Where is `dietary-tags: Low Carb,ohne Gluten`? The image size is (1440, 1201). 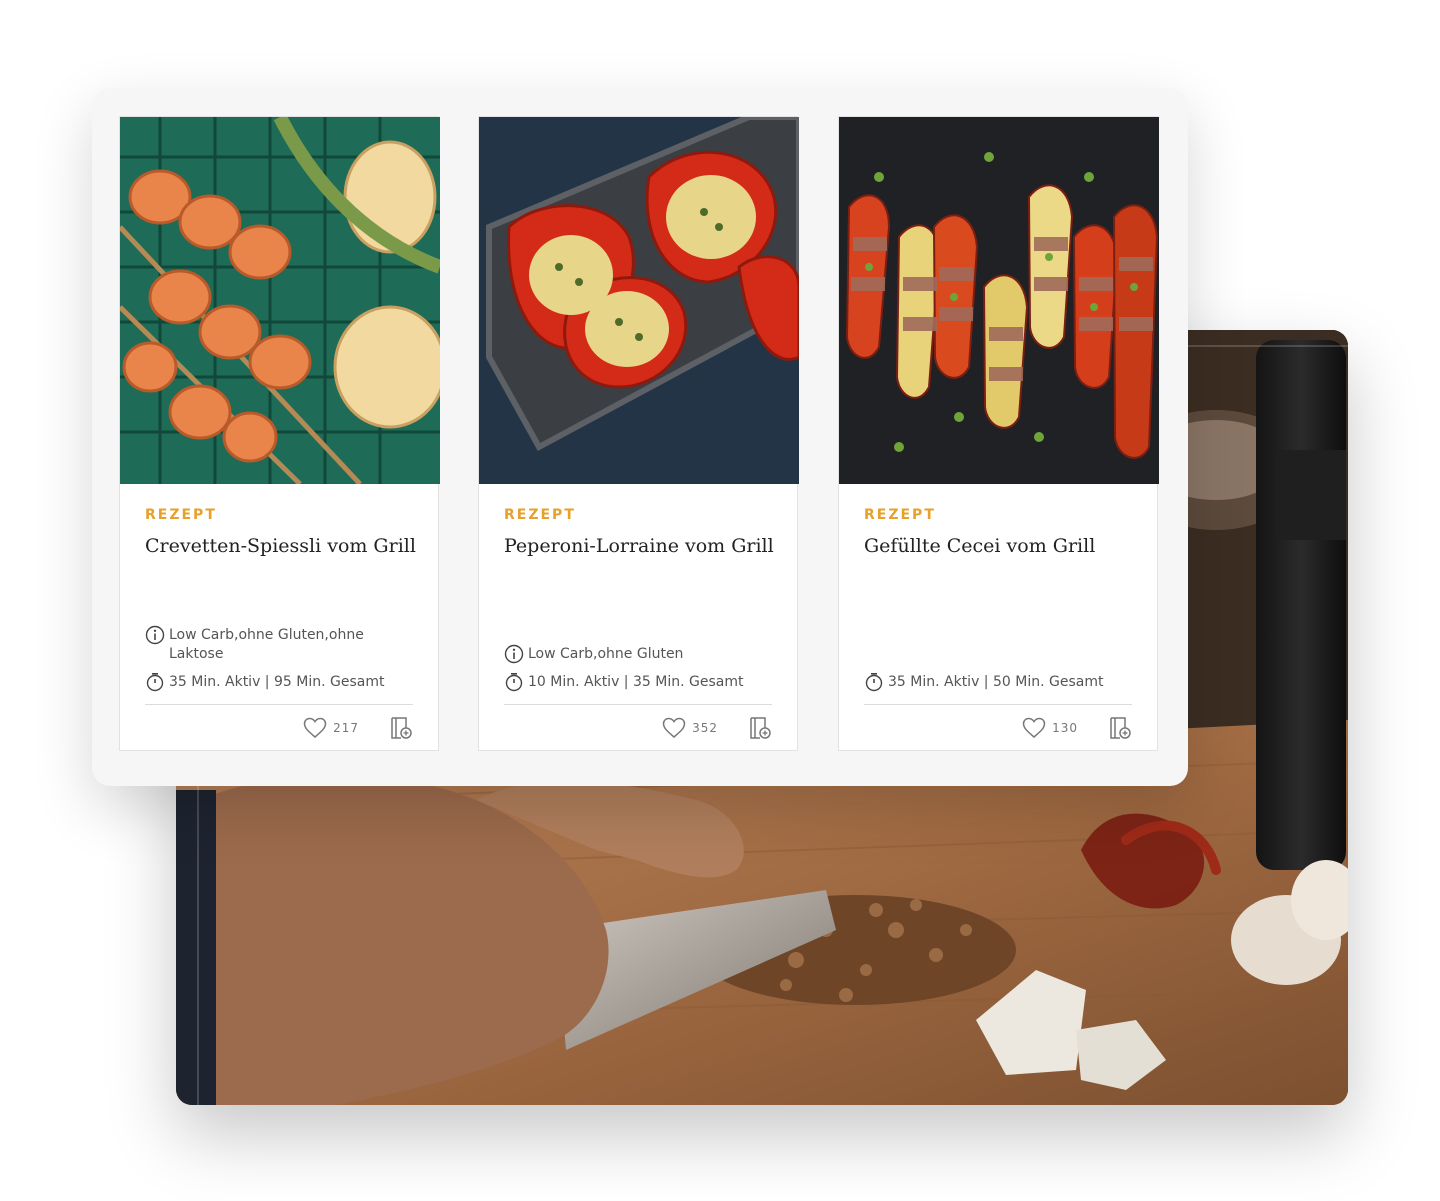 dietary-tags: Low Carb,ohne Gluten is located at coordinates (606, 654).